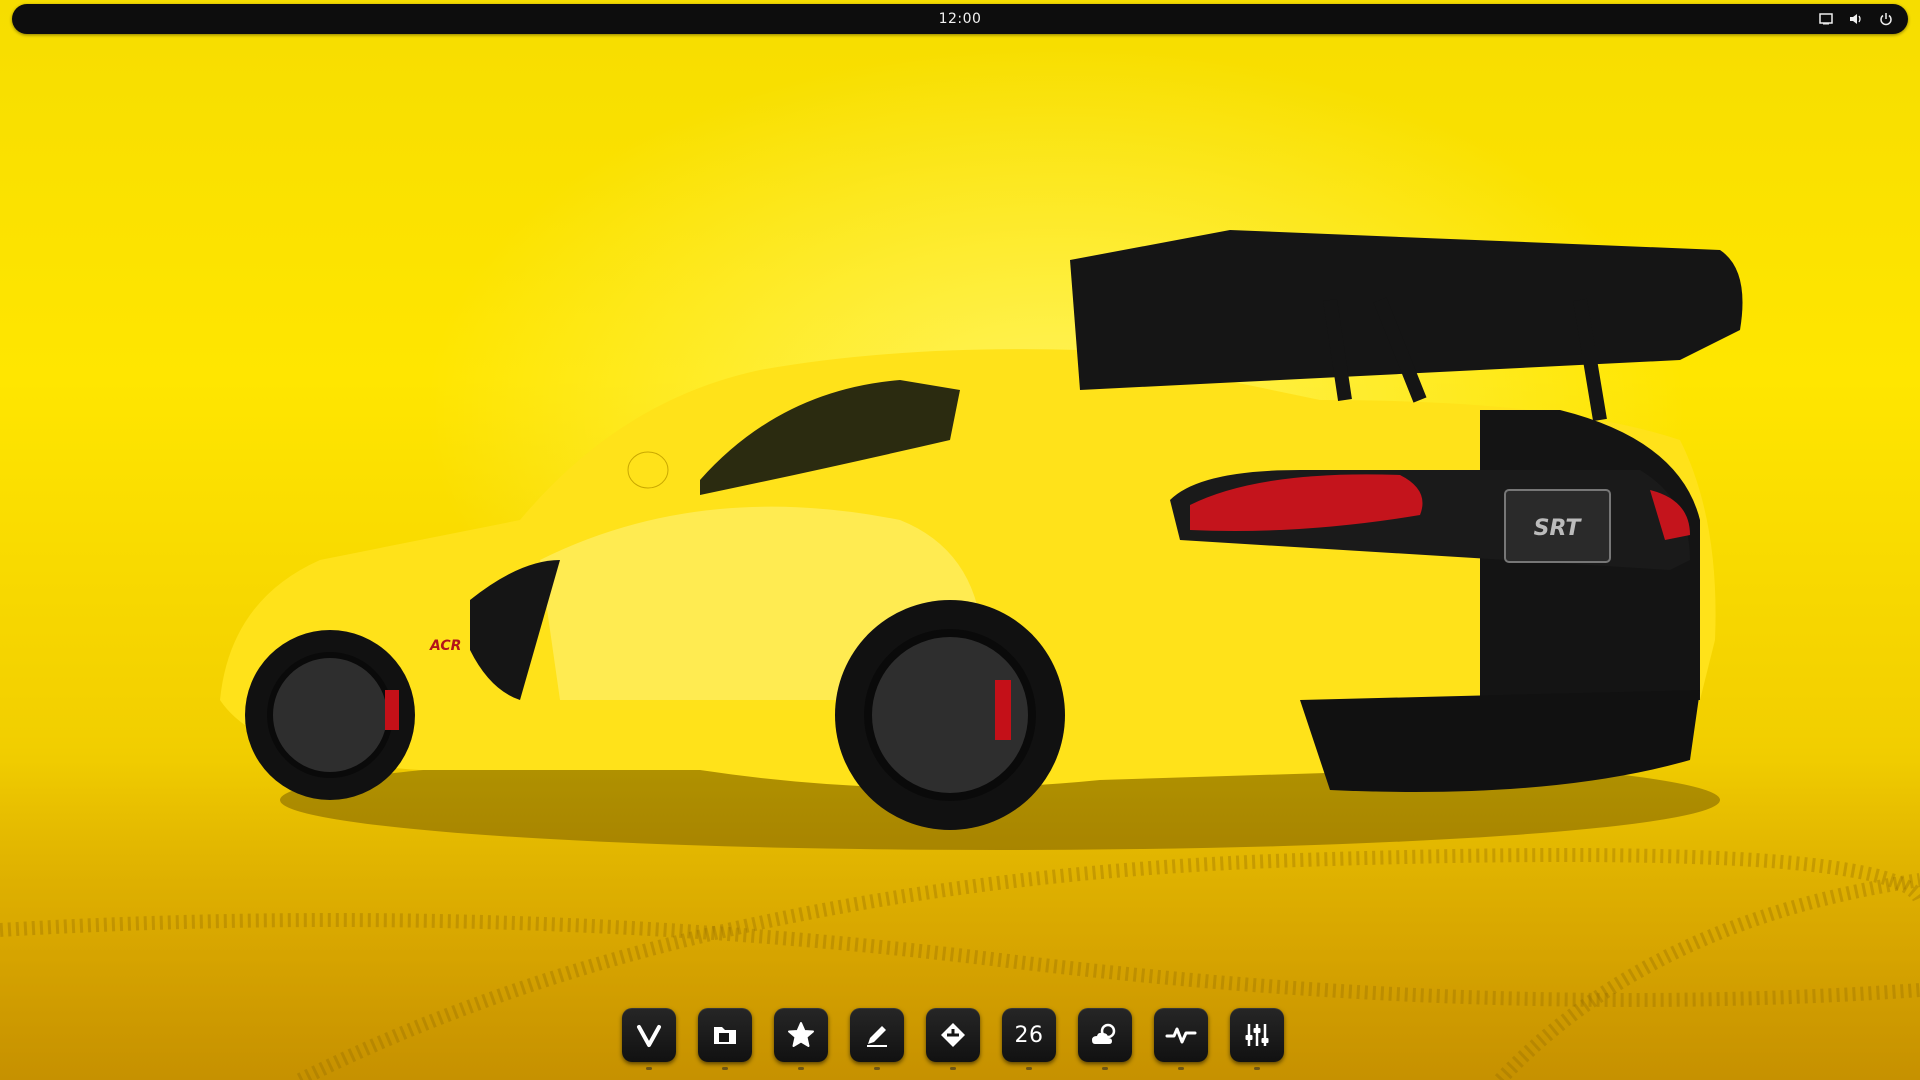 The image size is (1920, 1080). Describe the element at coordinates (1826, 19) in the screenshot. I see `display-icon` at that location.